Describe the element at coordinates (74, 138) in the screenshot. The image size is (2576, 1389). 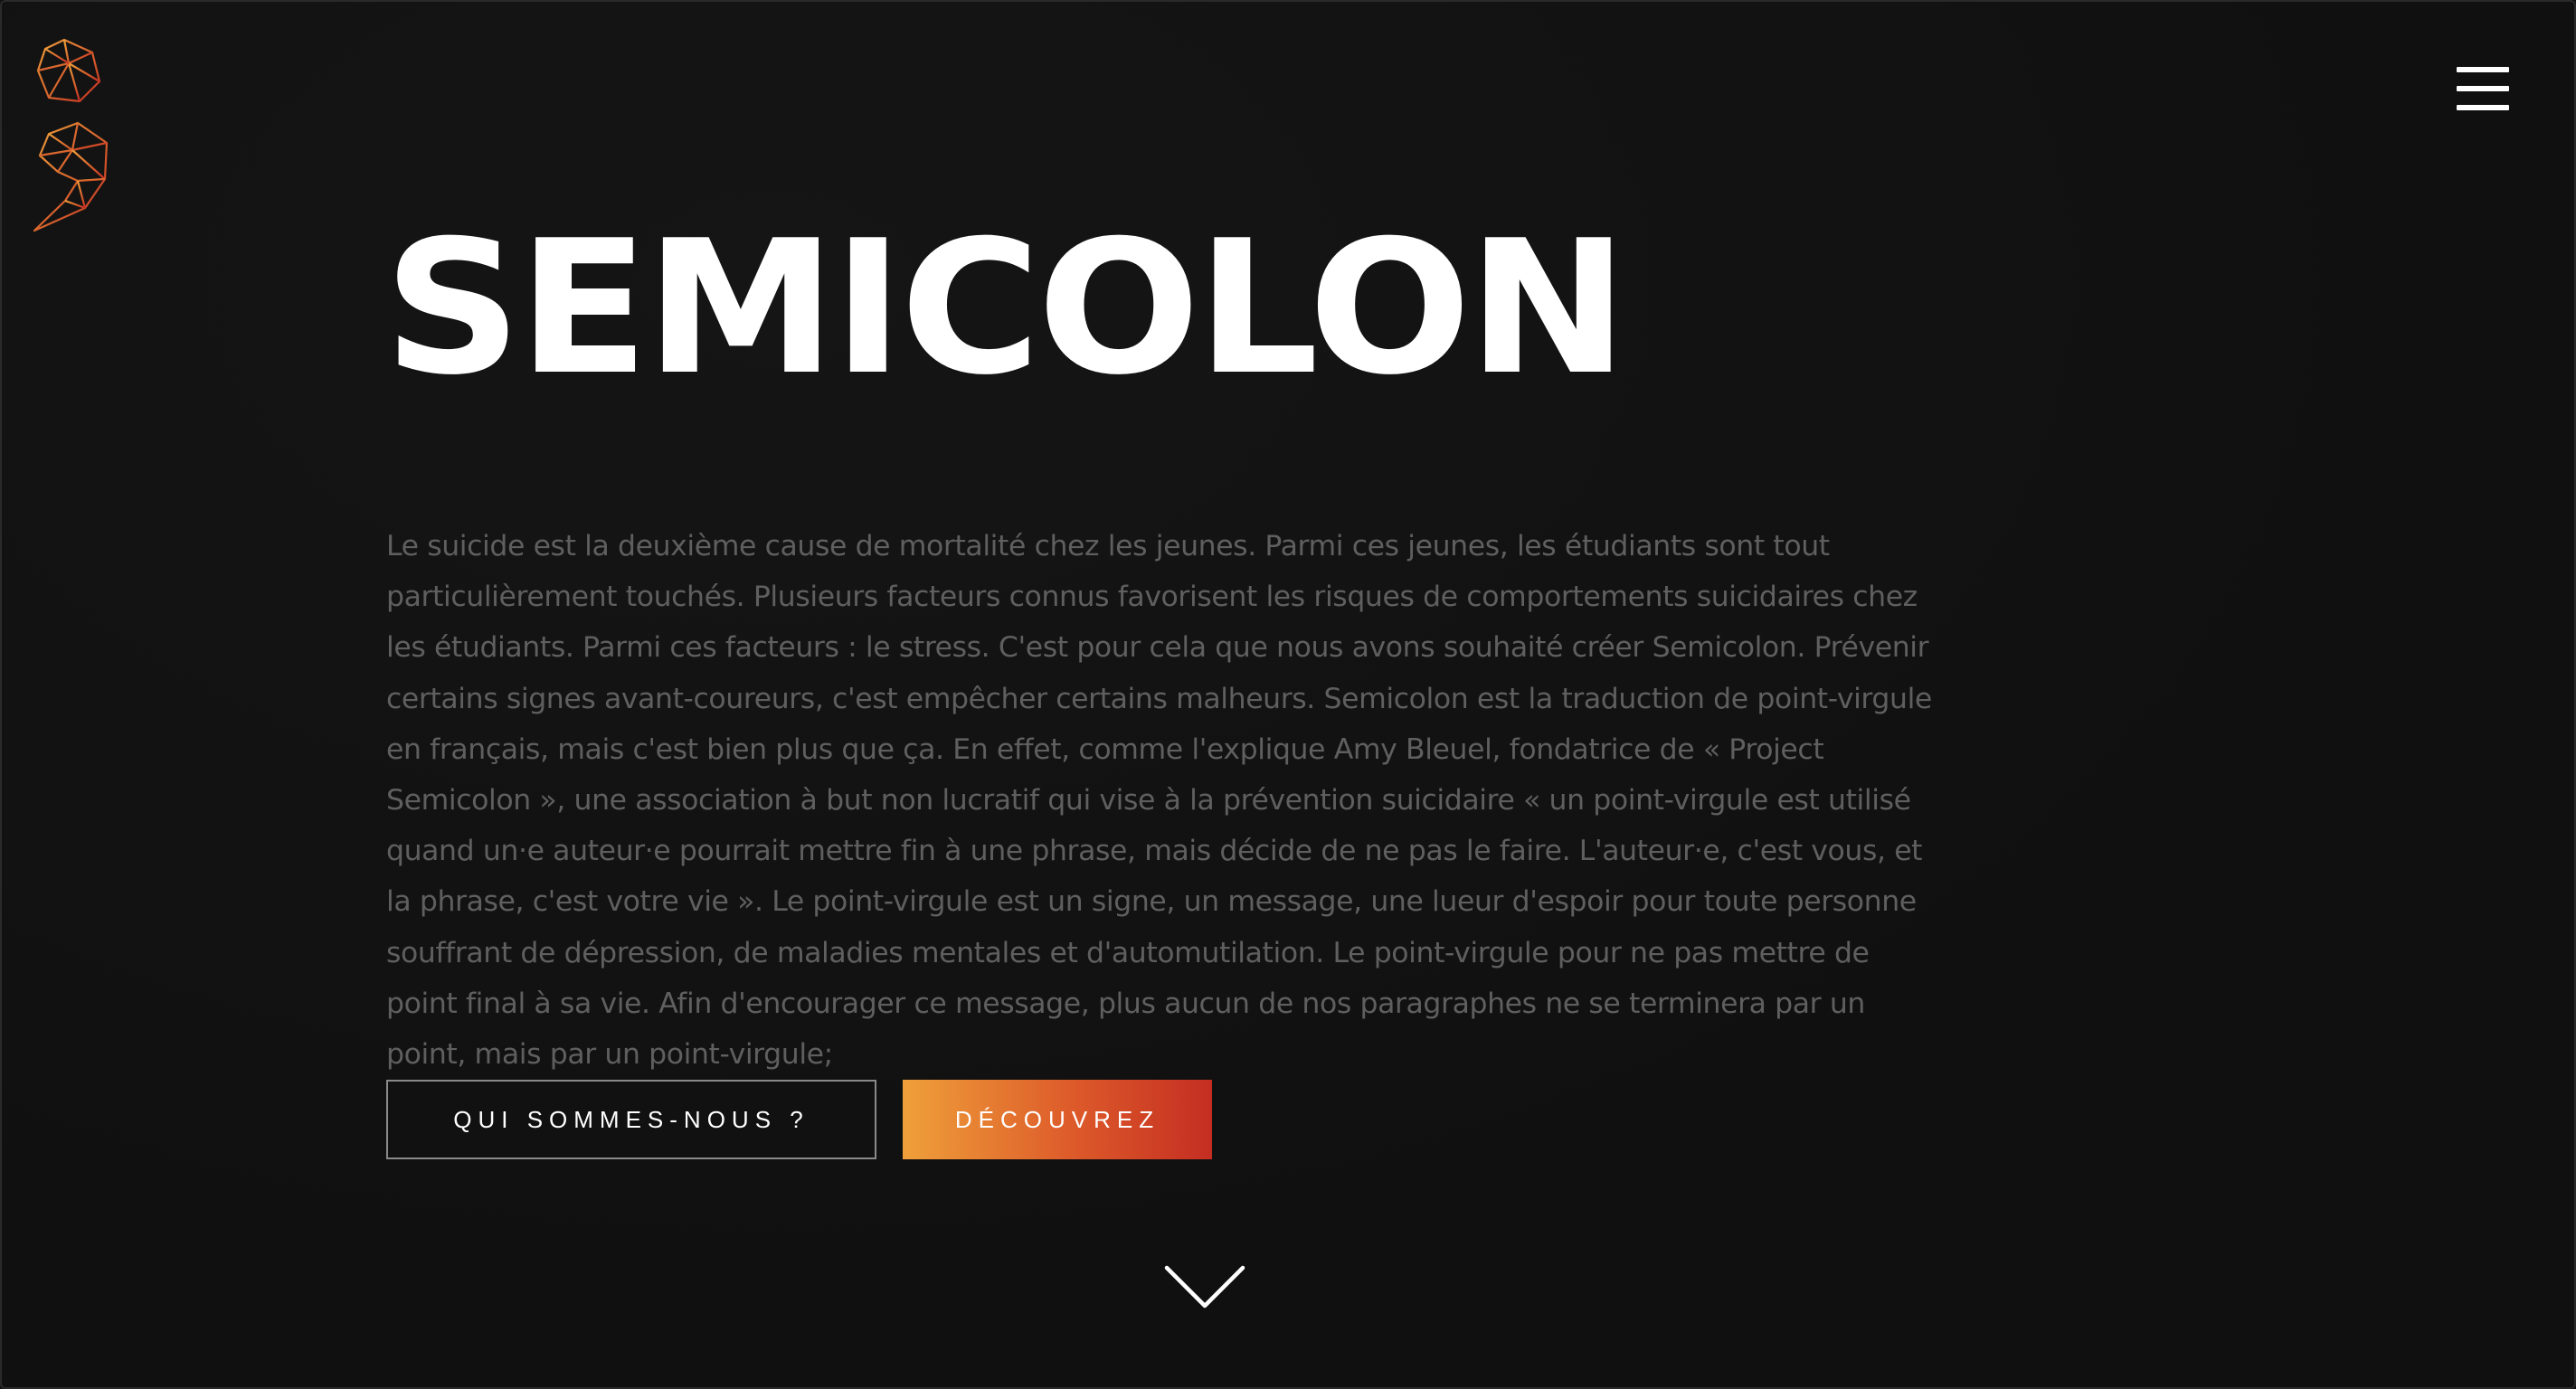
I see `semicolon-logo-icon` at that location.